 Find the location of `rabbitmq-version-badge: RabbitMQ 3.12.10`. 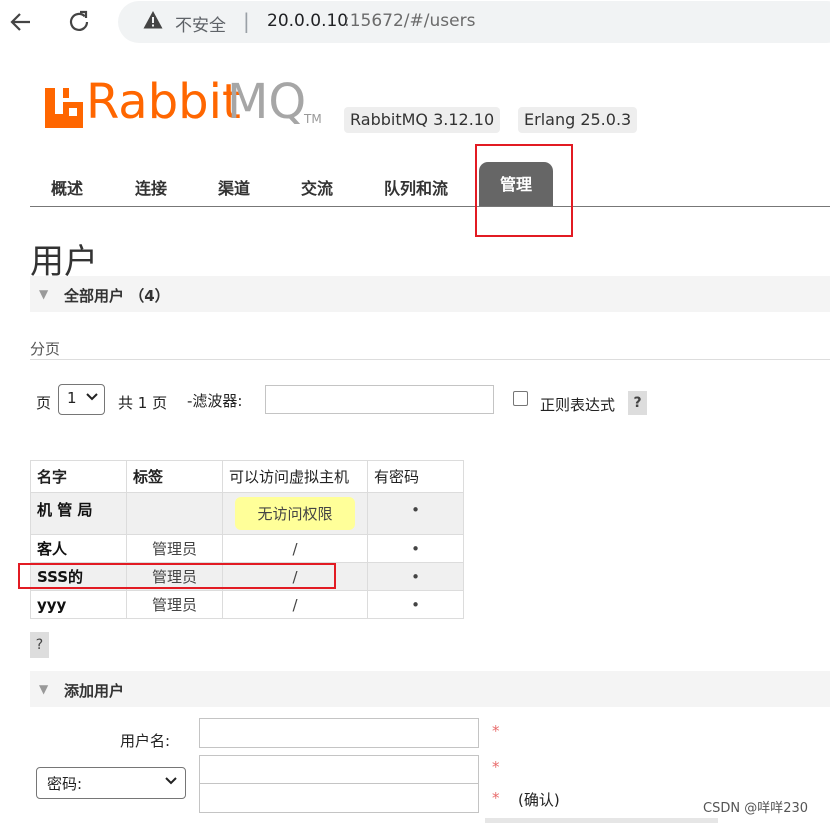

rabbitmq-version-badge: RabbitMQ 3.12.10 is located at coordinates (422, 120).